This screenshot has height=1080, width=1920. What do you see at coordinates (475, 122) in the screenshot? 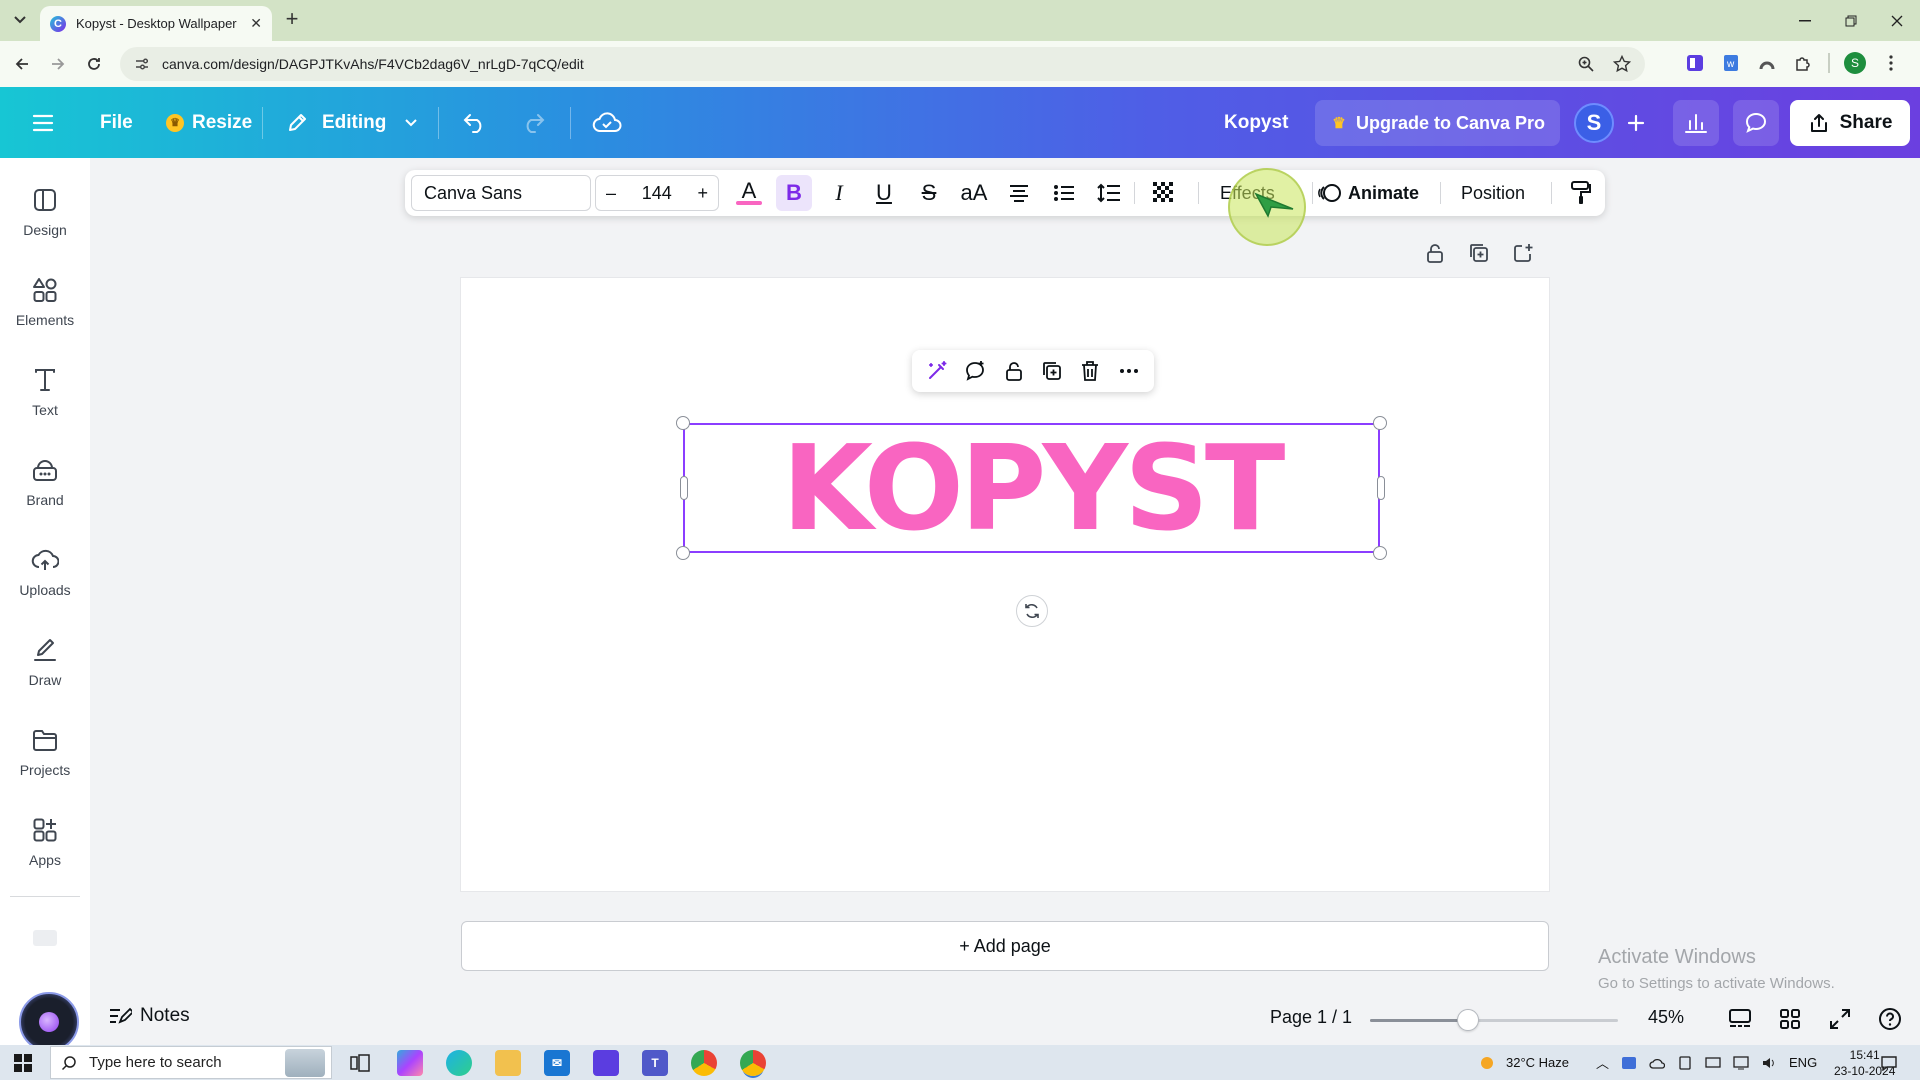
I see `undo-button` at bounding box center [475, 122].